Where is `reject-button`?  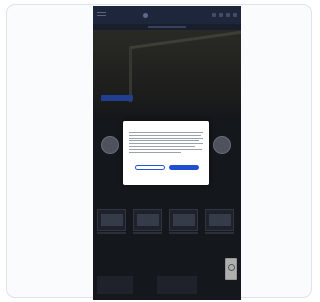
reject-button is located at coordinates (150, 167).